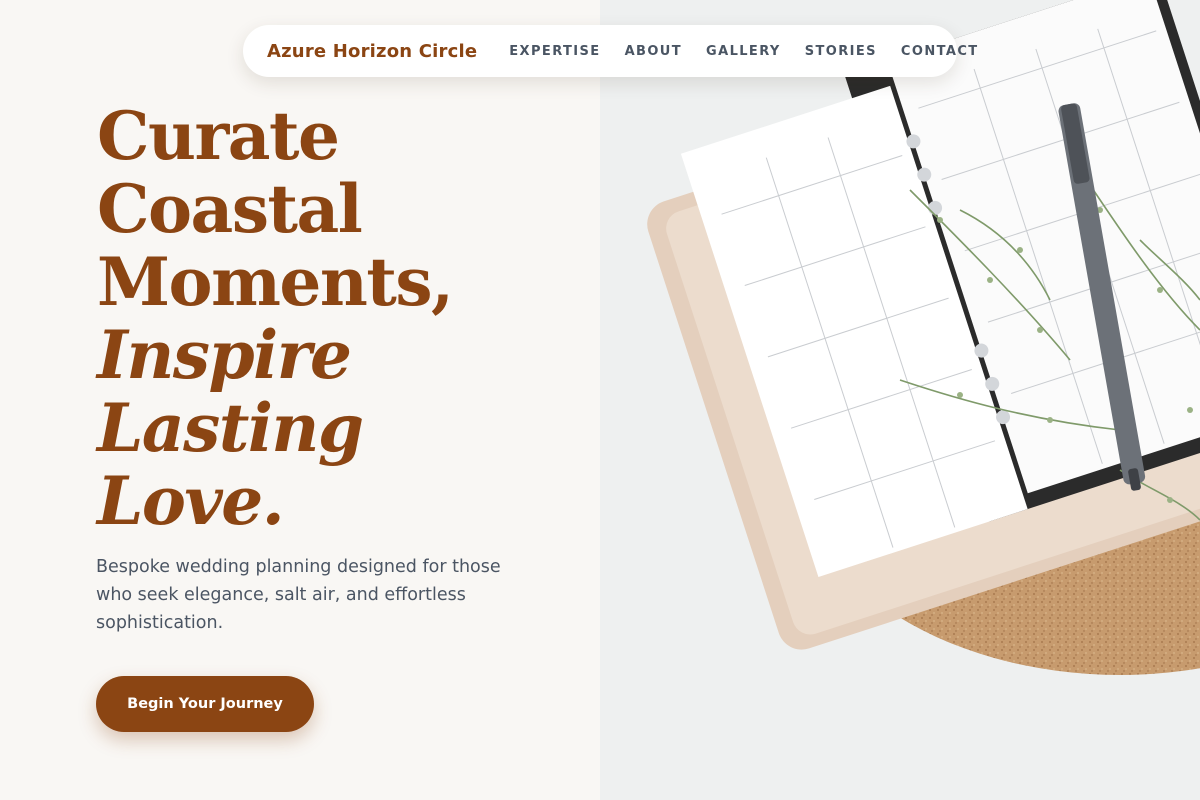  I want to click on nav-link-about: ABOUT, so click(653, 51).